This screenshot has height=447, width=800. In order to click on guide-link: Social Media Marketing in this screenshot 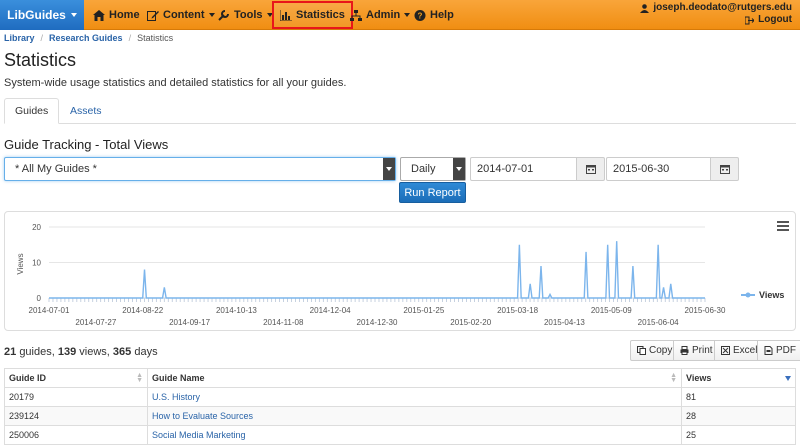, I will do `click(199, 435)`.